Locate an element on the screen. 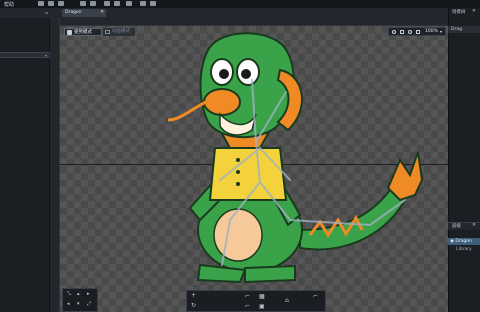  share-icon is located at coordinates (153, 3).